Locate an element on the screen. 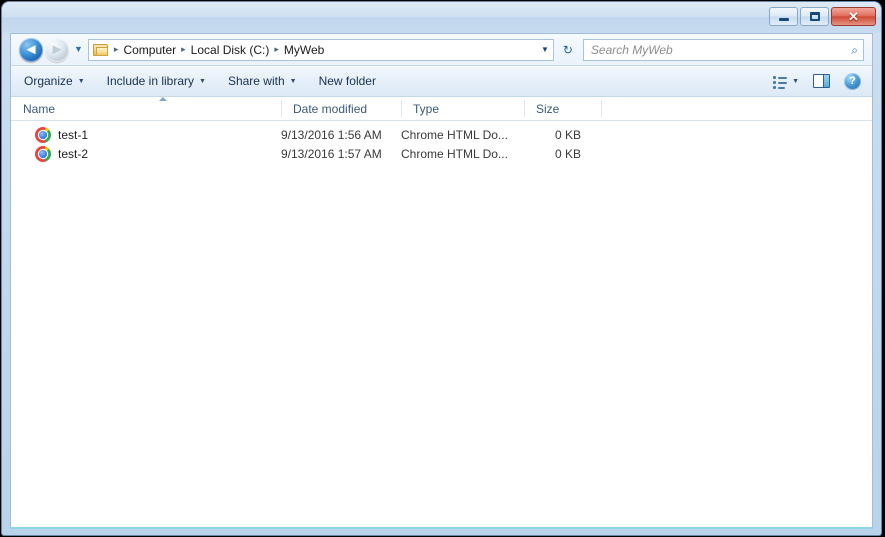 This screenshot has height=537, width=885. column-header-row: Name Date modified Type Size is located at coordinates (441, 109).